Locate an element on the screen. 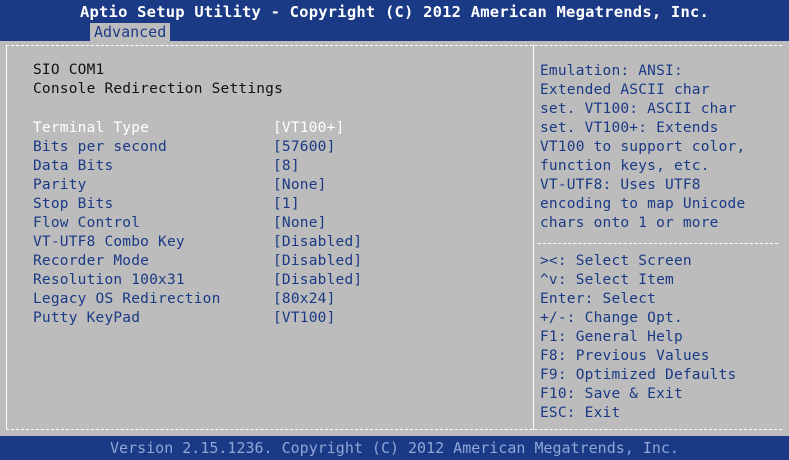 Image resolution: width=789 pixels, height=460 pixels. setting-value-vt-utf8-combo-key: [Disabled] is located at coordinates (317, 242).